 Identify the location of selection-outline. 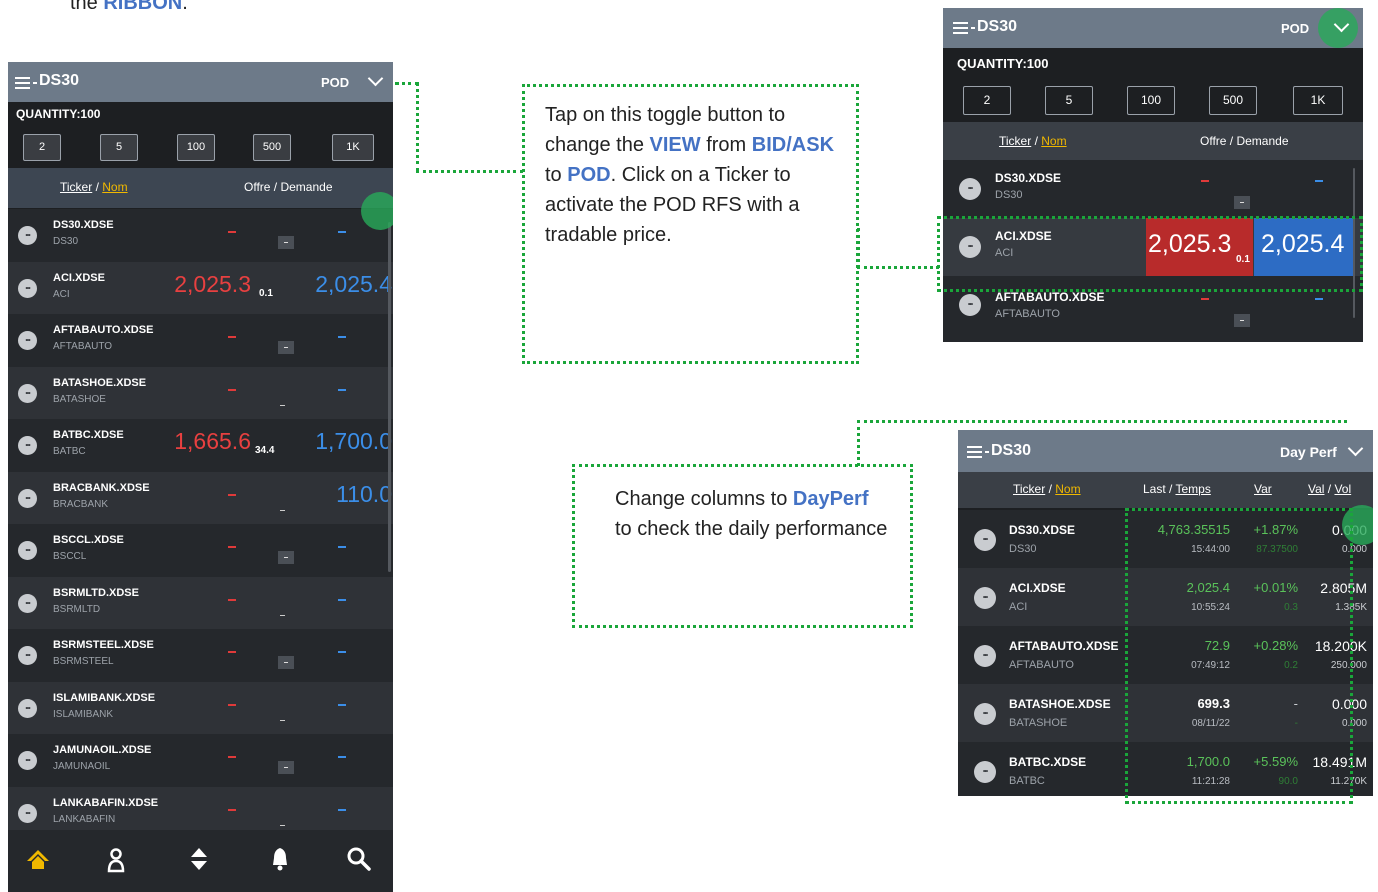
(1150, 254).